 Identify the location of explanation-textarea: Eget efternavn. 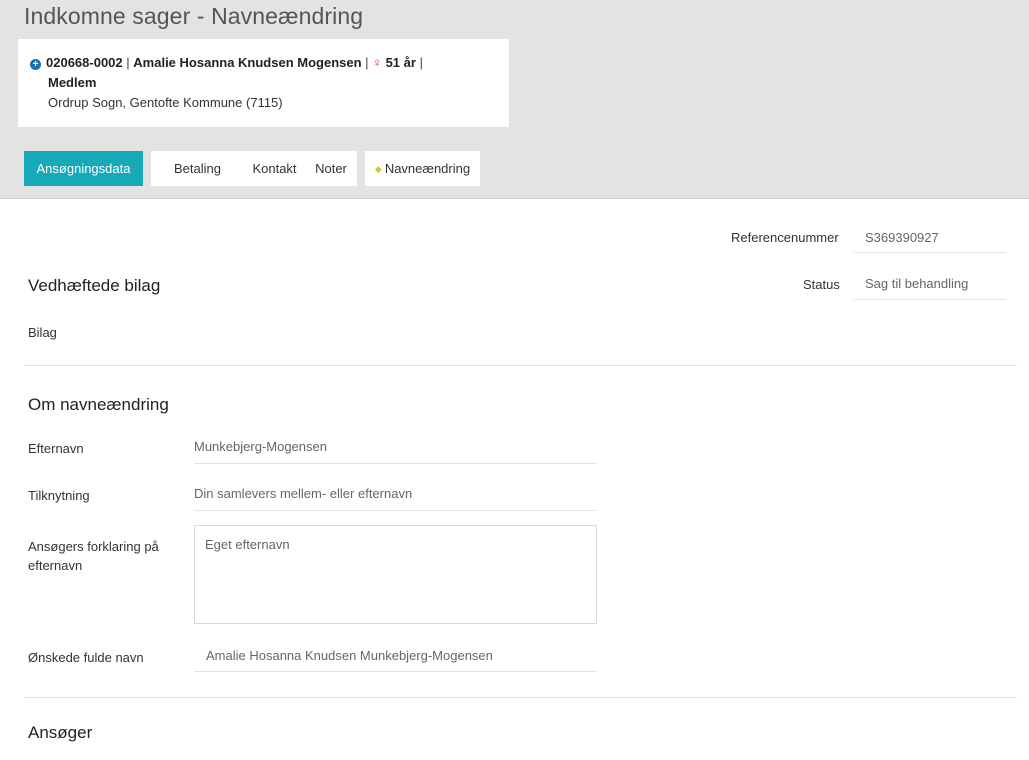
(395, 574).